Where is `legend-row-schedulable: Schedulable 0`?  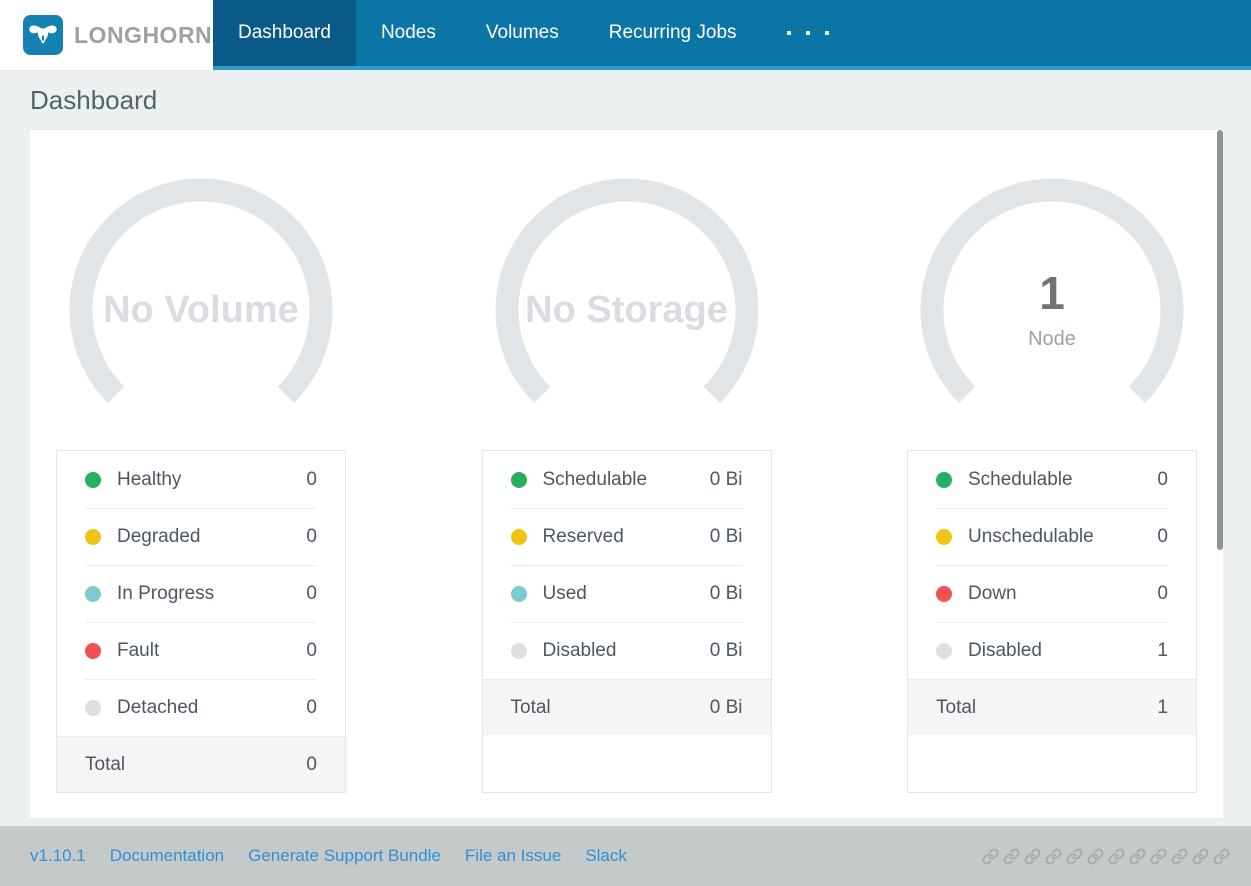
legend-row-schedulable: Schedulable 0 is located at coordinates (1052, 479).